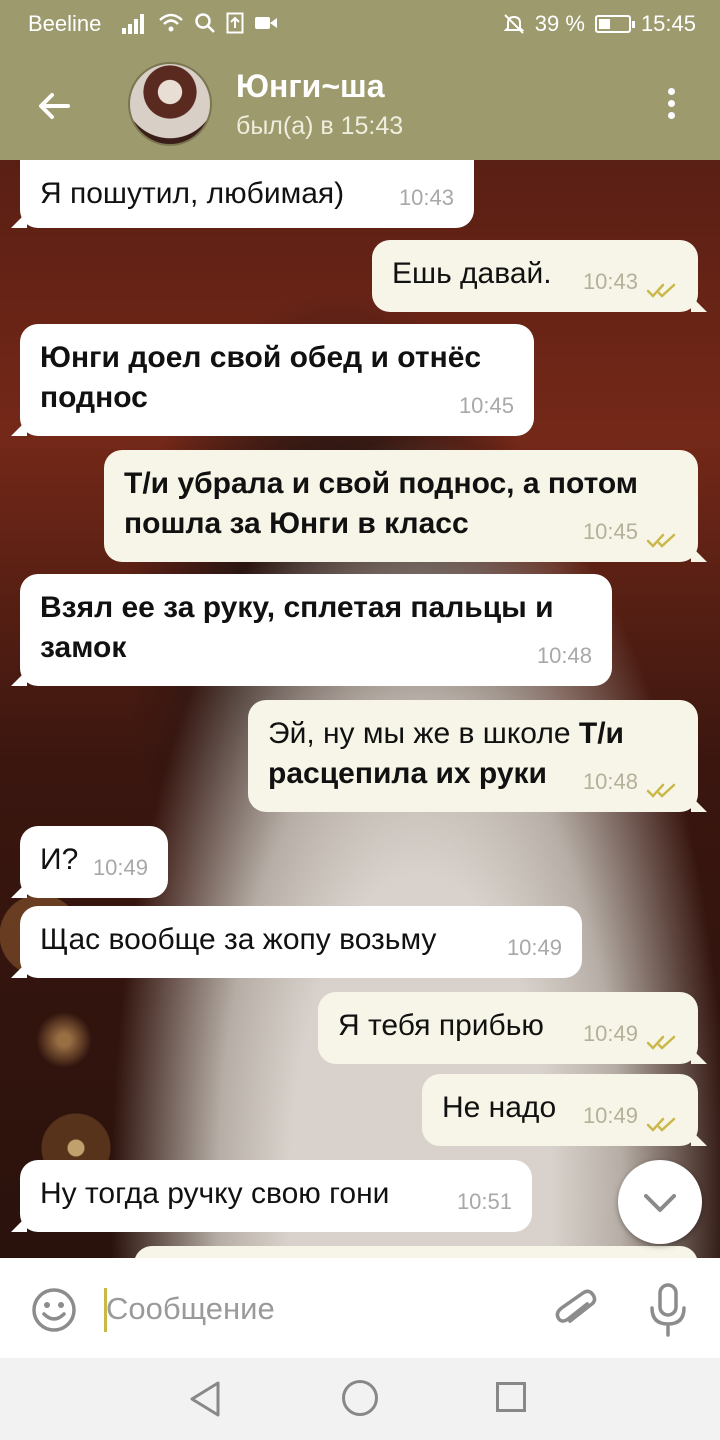  I want to click on message-text: Я пошутил, любимая), so click(192, 193).